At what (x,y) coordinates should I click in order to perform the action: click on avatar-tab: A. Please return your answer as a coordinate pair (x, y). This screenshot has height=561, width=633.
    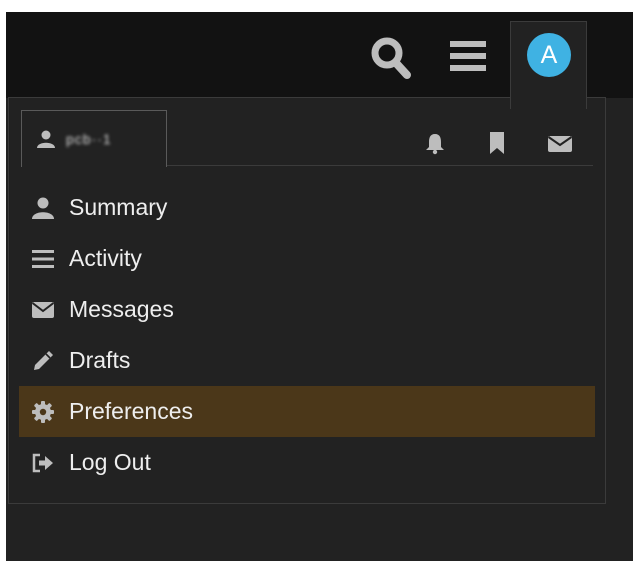
    Looking at the image, I should click on (548, 65).